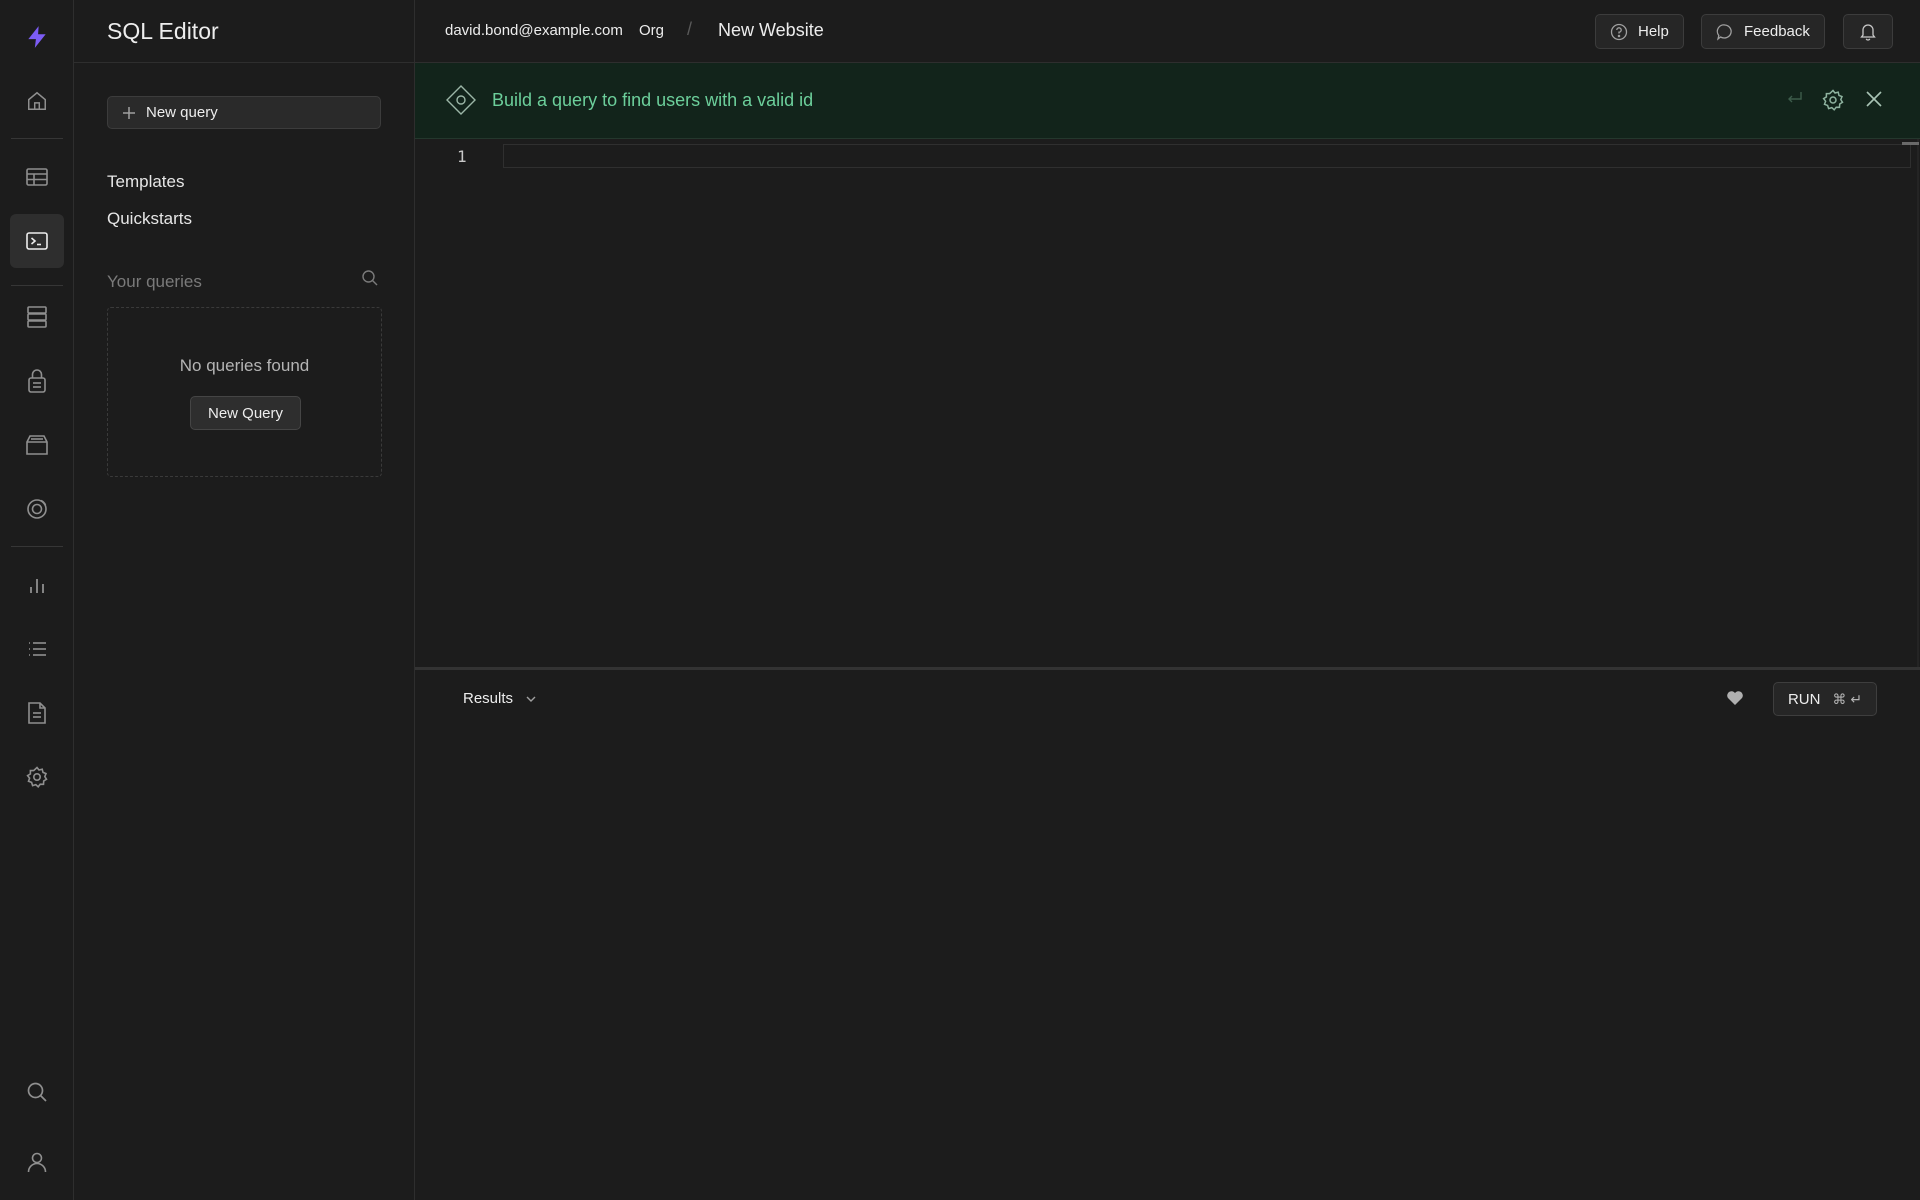 The width and height of the screenshot is (1920, 1200). What do you see at coordinates (37, 1162) in the screenshot?
I see `user-icon` at bounding box center [37, 1162].